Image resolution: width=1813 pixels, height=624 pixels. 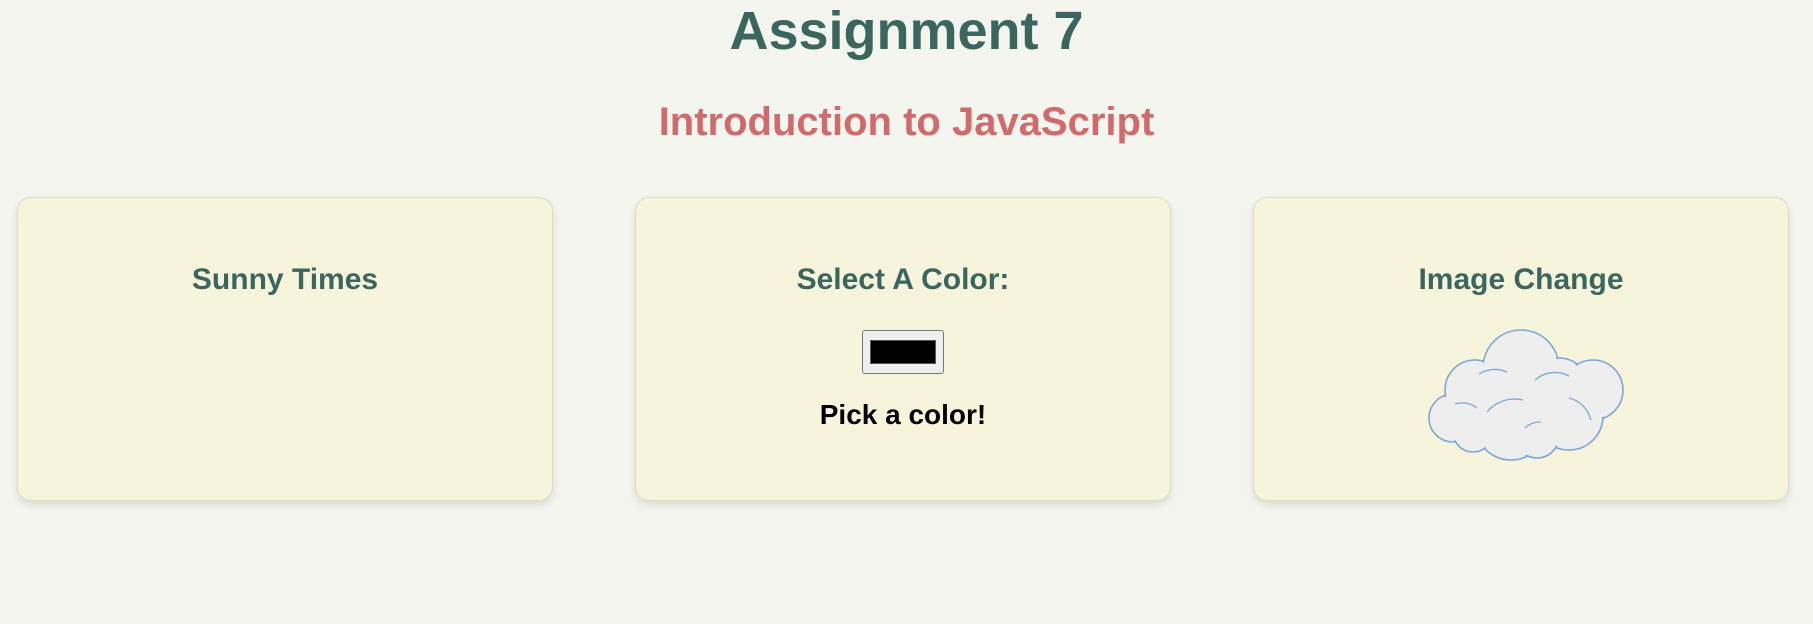 I want to click on color-caption: Pick a color!, so click(x=903, y=414).